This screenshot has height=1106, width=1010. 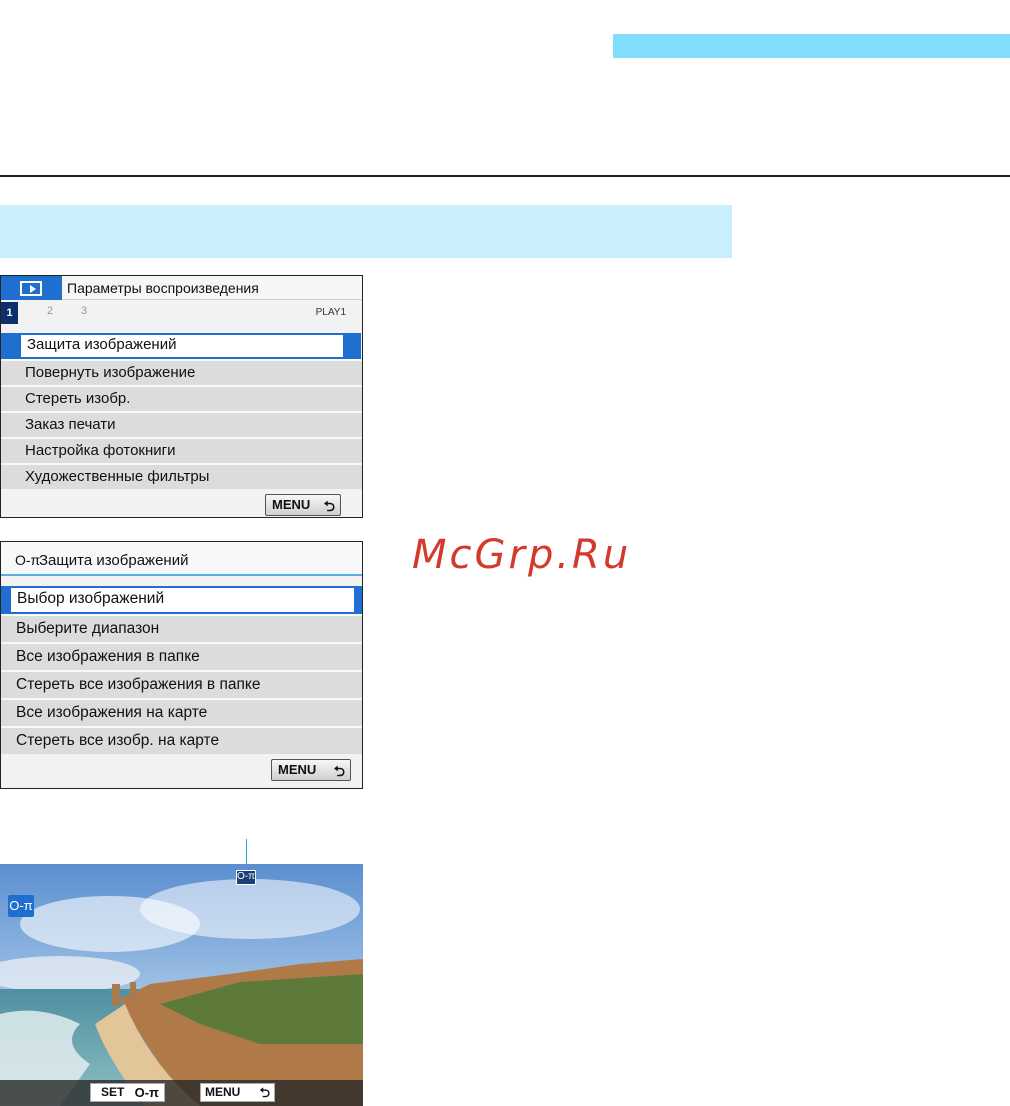 I want to click on page-tab-2: 2, so click(x=50, y=311).